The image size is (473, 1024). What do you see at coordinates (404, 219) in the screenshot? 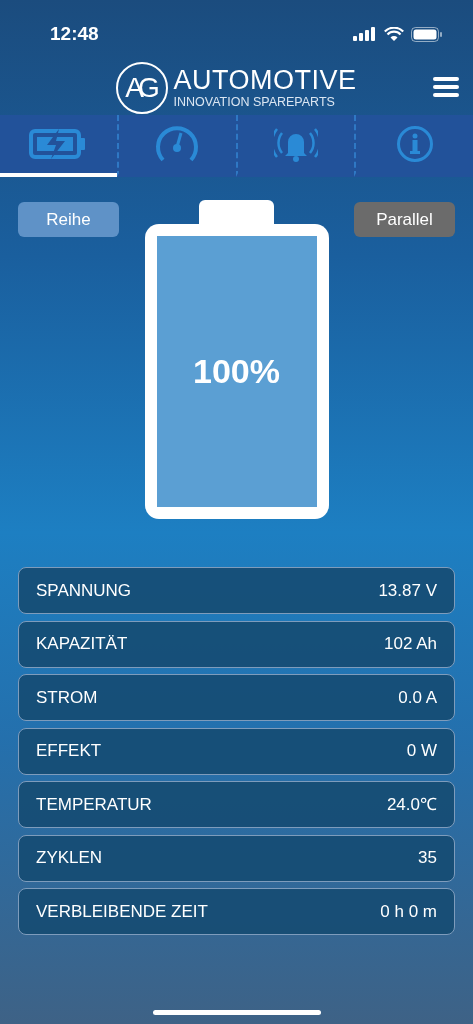
I see `mode-button: Parallel` at bounding box center [404, 219].